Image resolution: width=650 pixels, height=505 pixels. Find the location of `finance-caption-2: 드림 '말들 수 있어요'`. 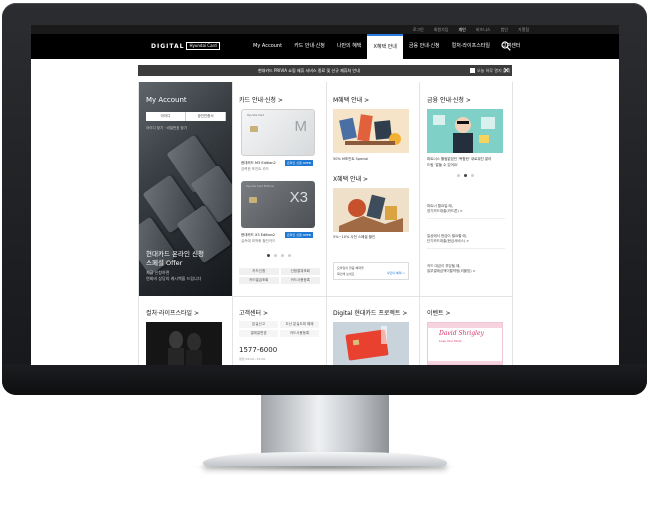

finance-caption-2: 드림 '말들 수 있어요' is located at coordinates (443, 165).